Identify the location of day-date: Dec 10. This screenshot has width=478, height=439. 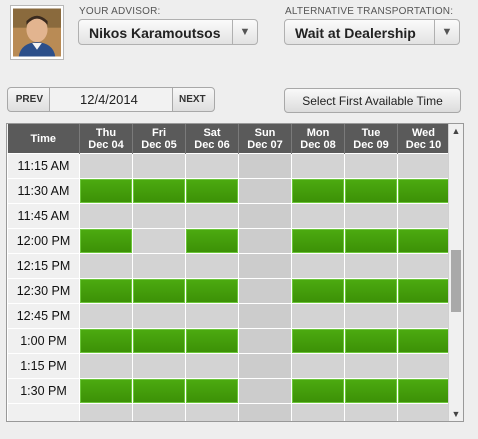
(423, 144).